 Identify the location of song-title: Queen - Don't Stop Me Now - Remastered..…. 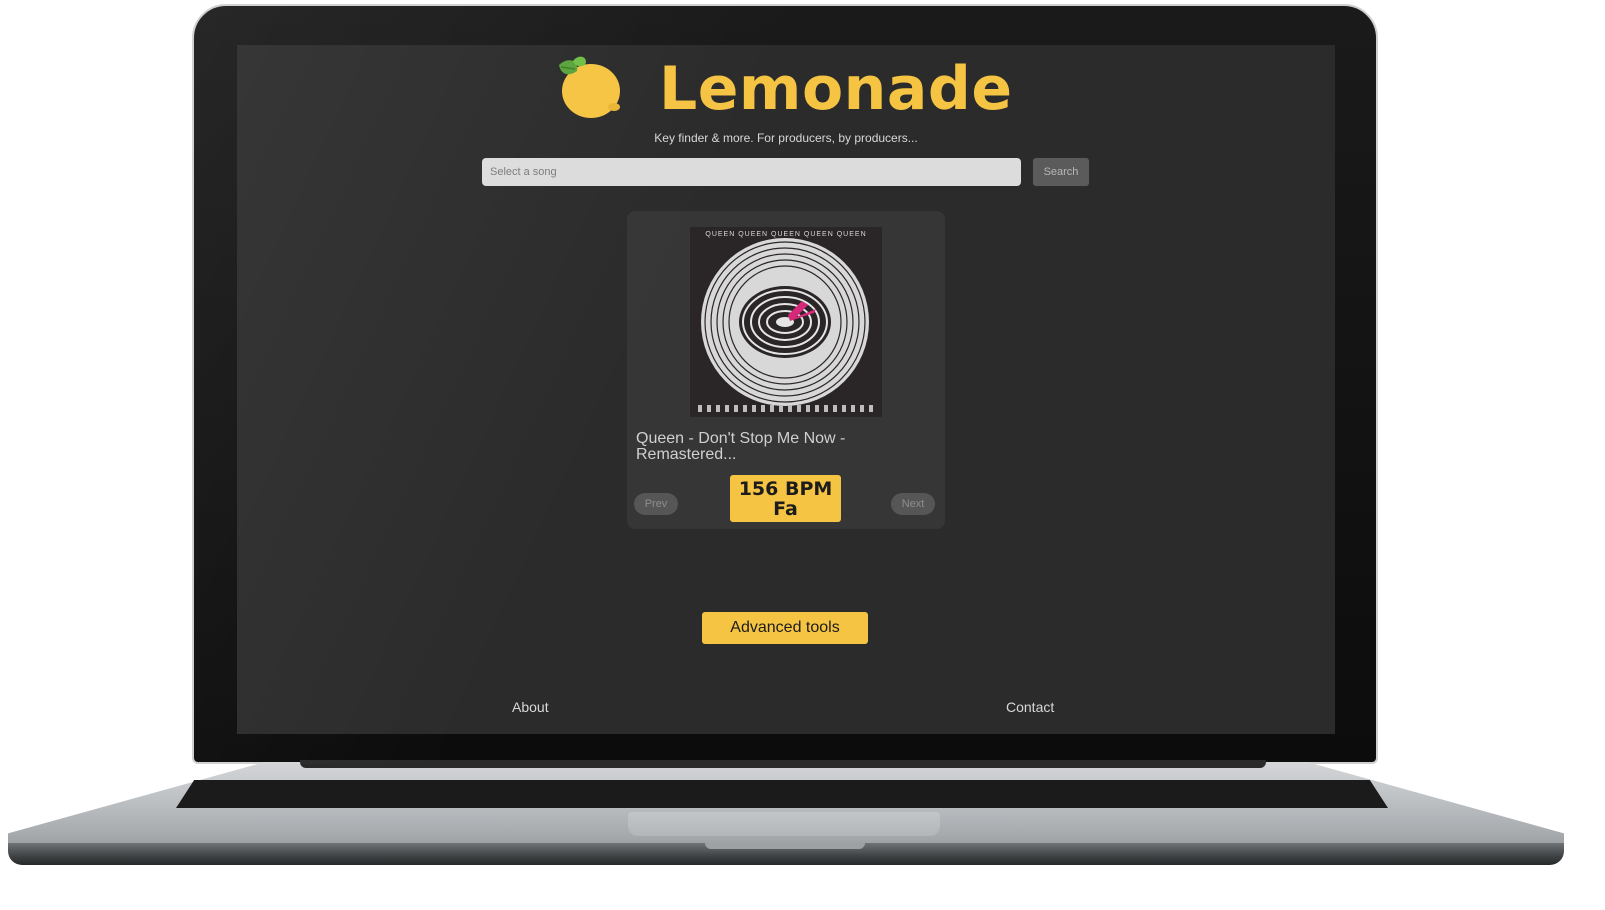
(741, 446).